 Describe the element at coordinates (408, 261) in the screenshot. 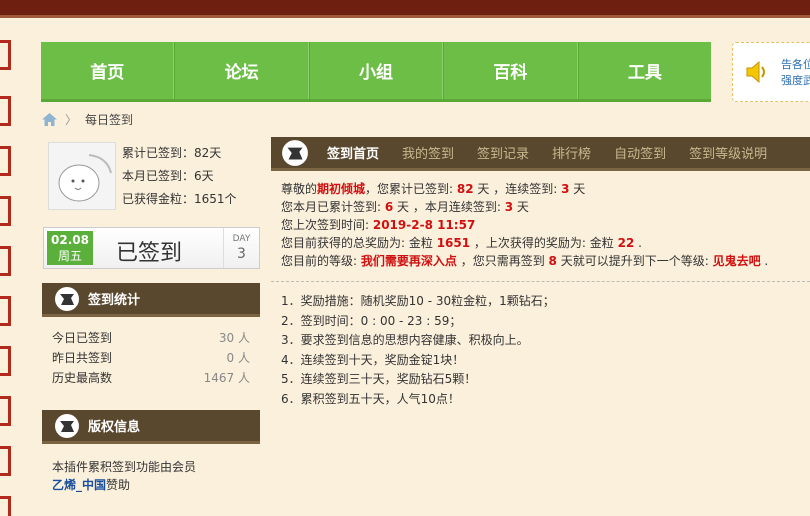

I see `current-level: 我们需要再深入点` at that location.